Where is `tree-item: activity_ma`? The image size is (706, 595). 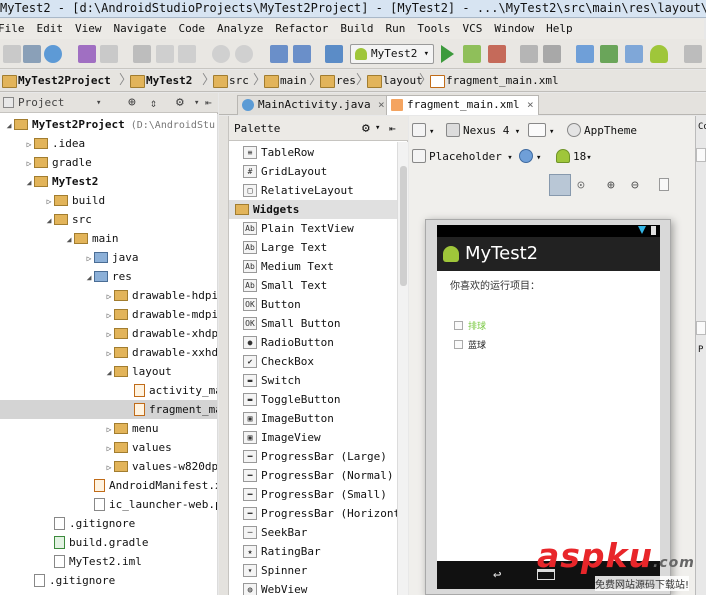 tree-item: activity_ma is located at coordinates (109, 390).